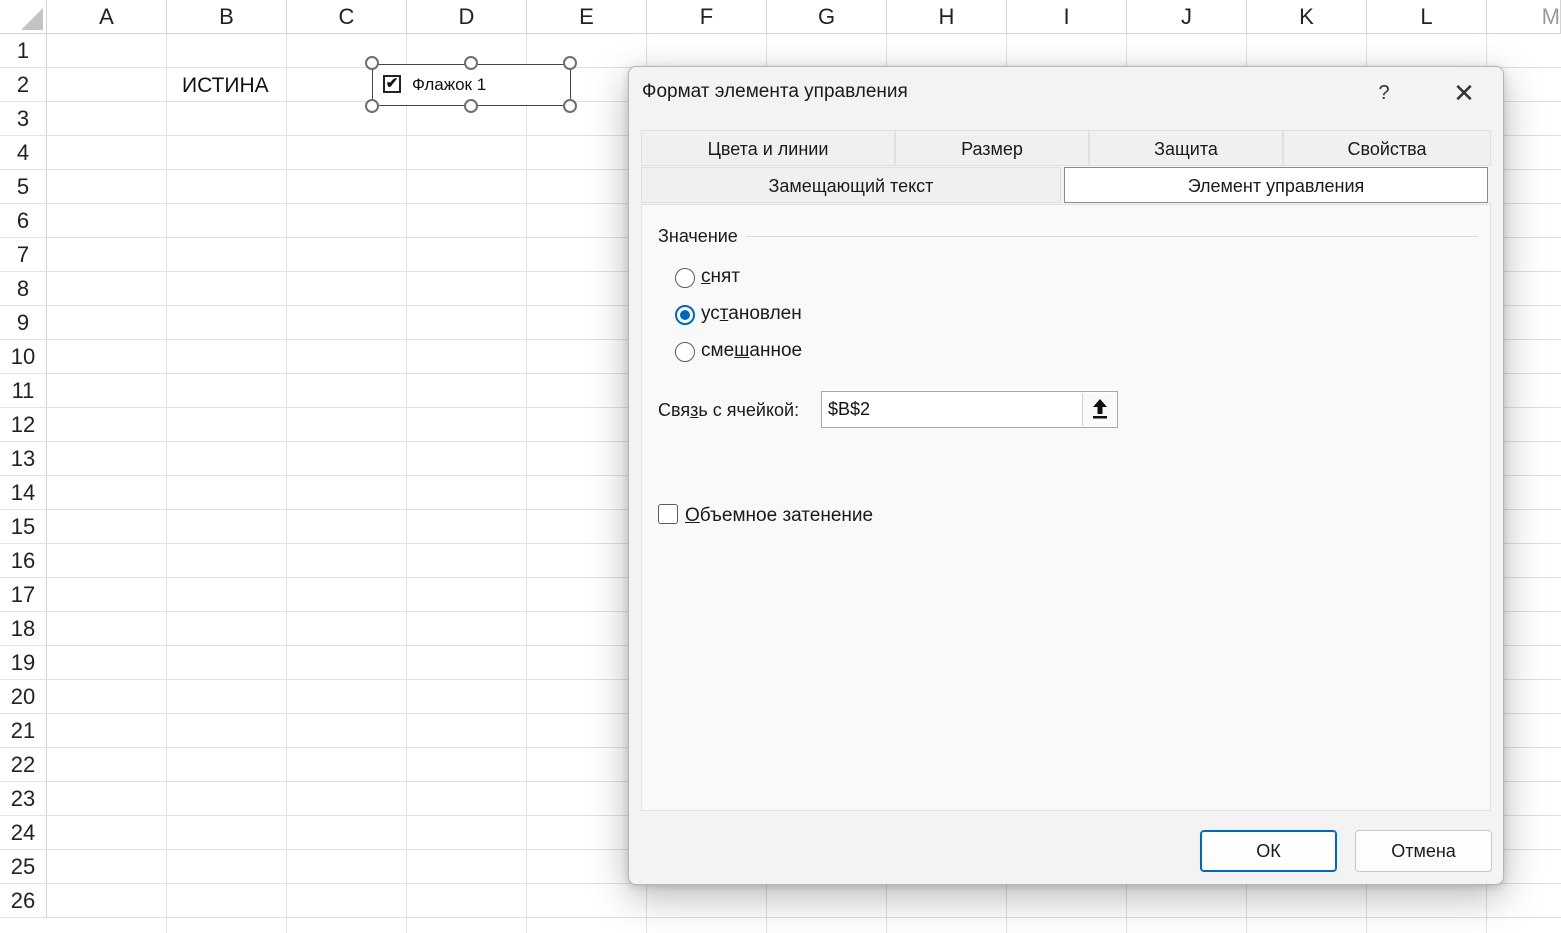 Image resolution: width=1561 pixels, height=933 pixels. What do you see at coordinates (23, 493) in the screenshot?
I see `row-header-14: 14` at bounding box center [23, 493].